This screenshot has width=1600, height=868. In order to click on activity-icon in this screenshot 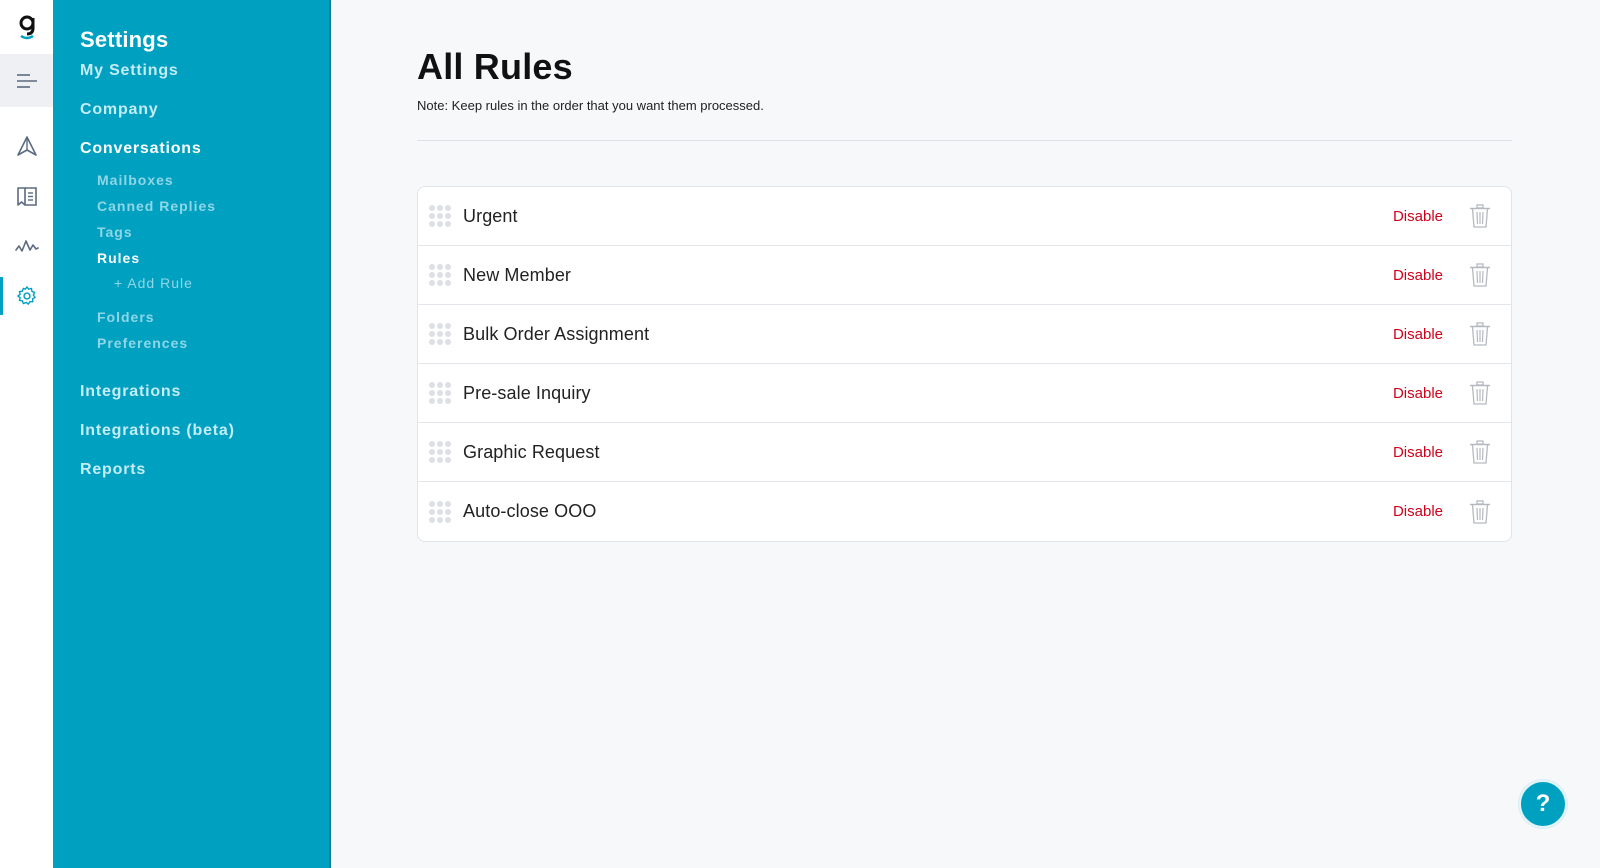, I will do `click(26, 246)`.